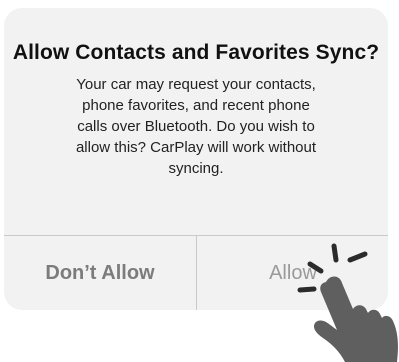  Describe the element at coordinates (292, 273) in the screenshot. I see `allow-button: Allow` at that location.